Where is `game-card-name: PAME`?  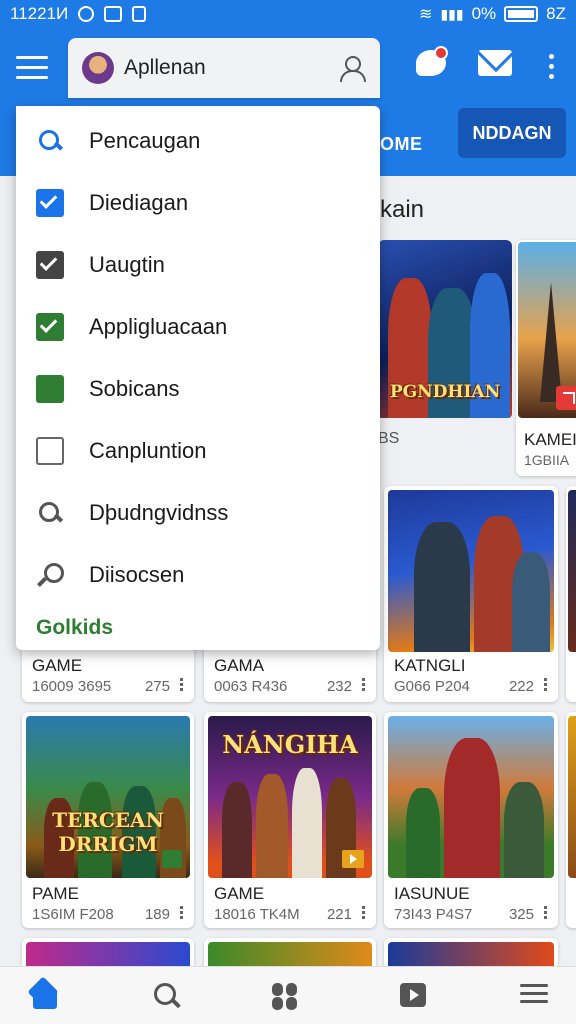 game-card-name: PAME is located at coordinates (55, 893).